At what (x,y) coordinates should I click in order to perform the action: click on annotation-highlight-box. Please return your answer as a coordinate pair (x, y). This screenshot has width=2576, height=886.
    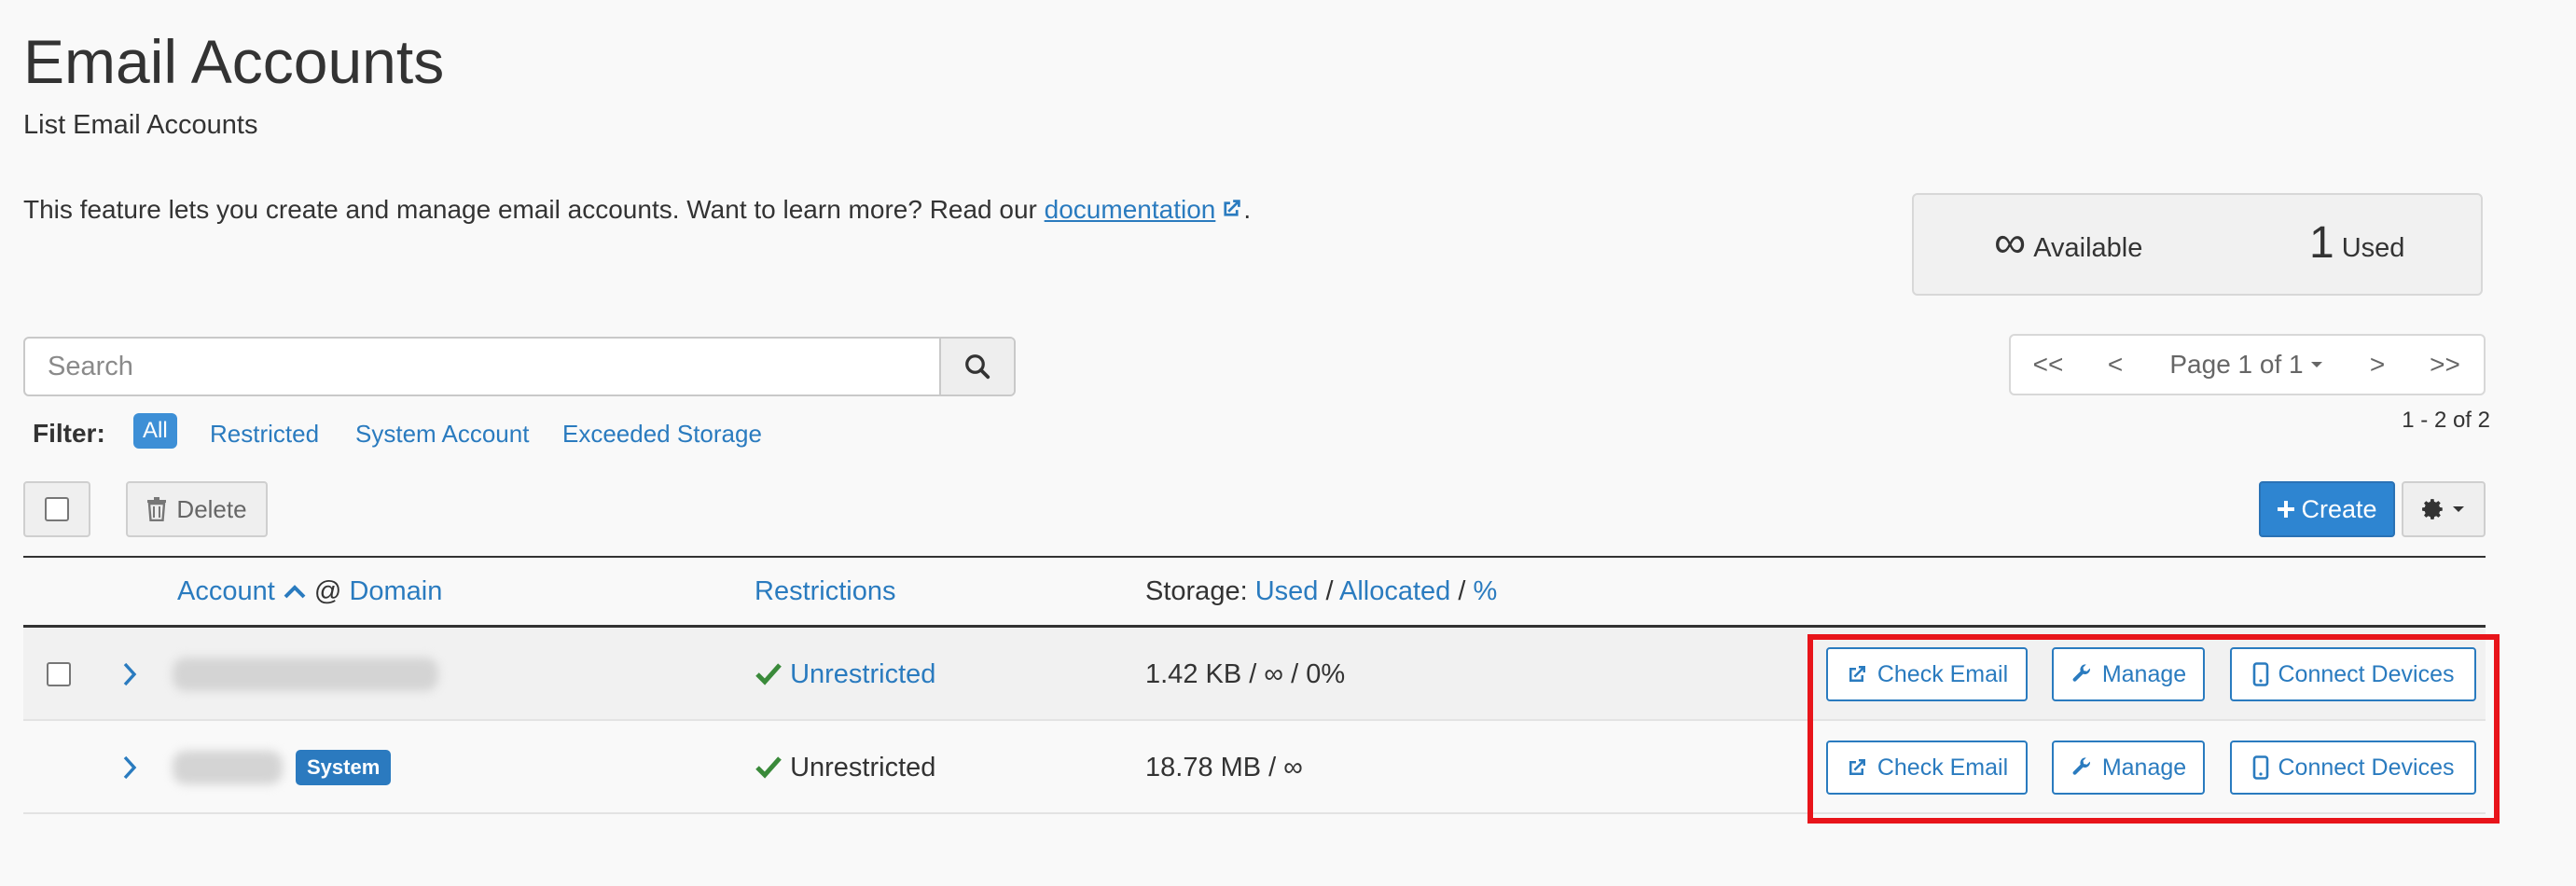
    Looking at the image, I should click on (2153, 729).